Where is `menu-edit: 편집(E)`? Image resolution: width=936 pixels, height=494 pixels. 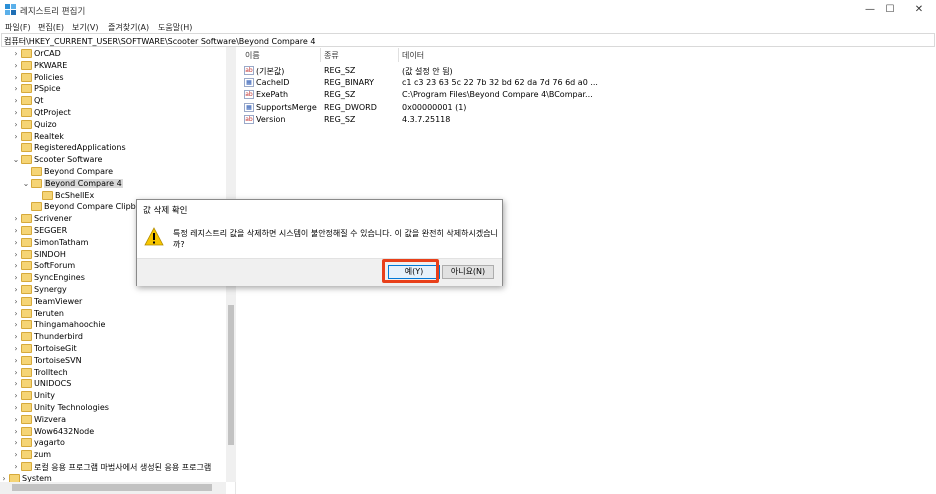 menu-edit: 편집(E) is located at coordinates (51, 27).